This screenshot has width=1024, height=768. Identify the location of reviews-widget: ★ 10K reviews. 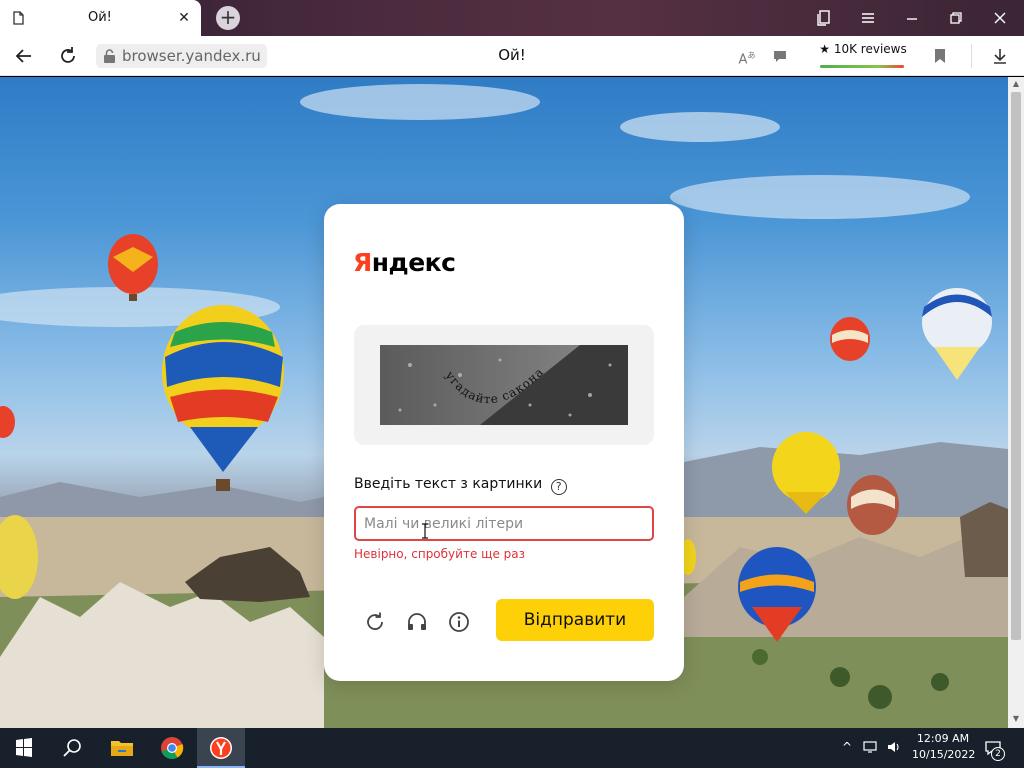
(863, 56).